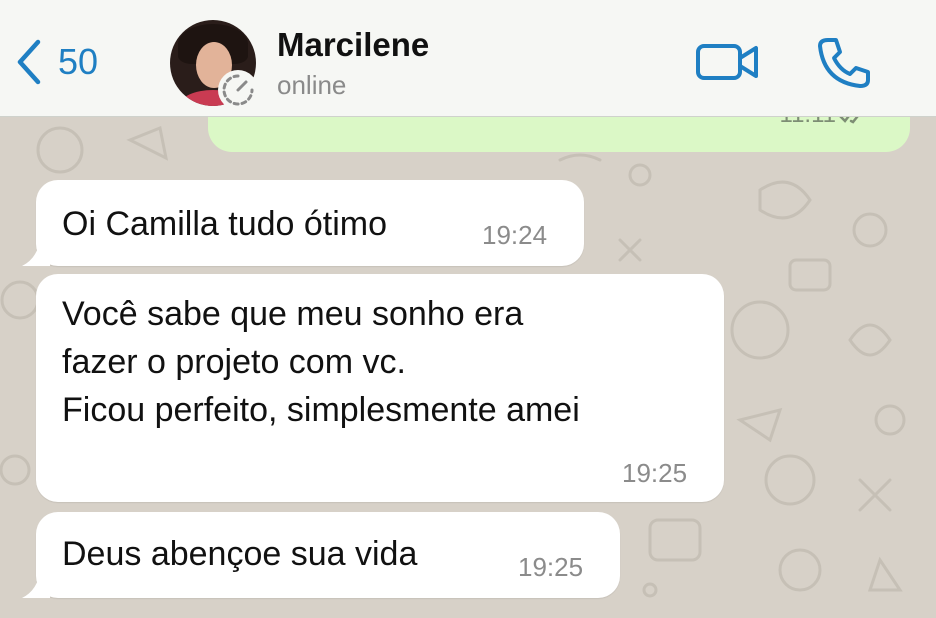  I want to click on back-button: 50, so click(56, 62).